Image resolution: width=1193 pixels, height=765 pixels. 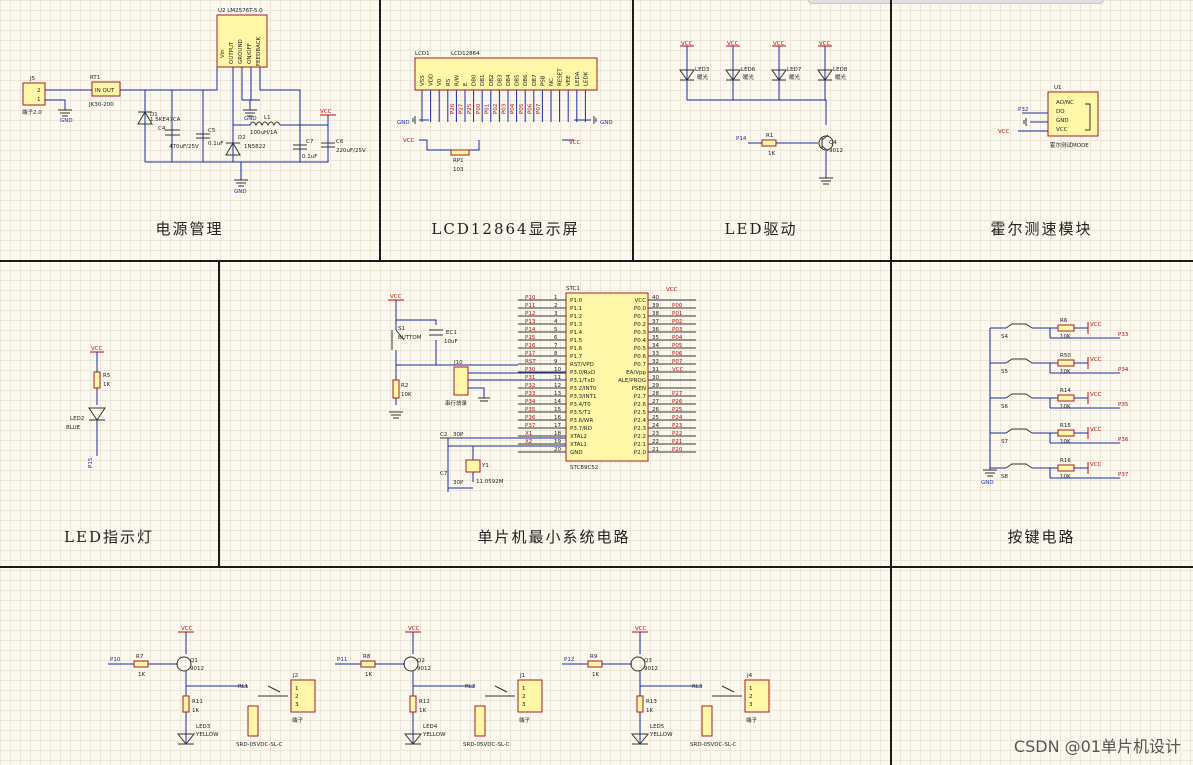 I want to click on r5-val: 1K, so click(x=106, y=385).